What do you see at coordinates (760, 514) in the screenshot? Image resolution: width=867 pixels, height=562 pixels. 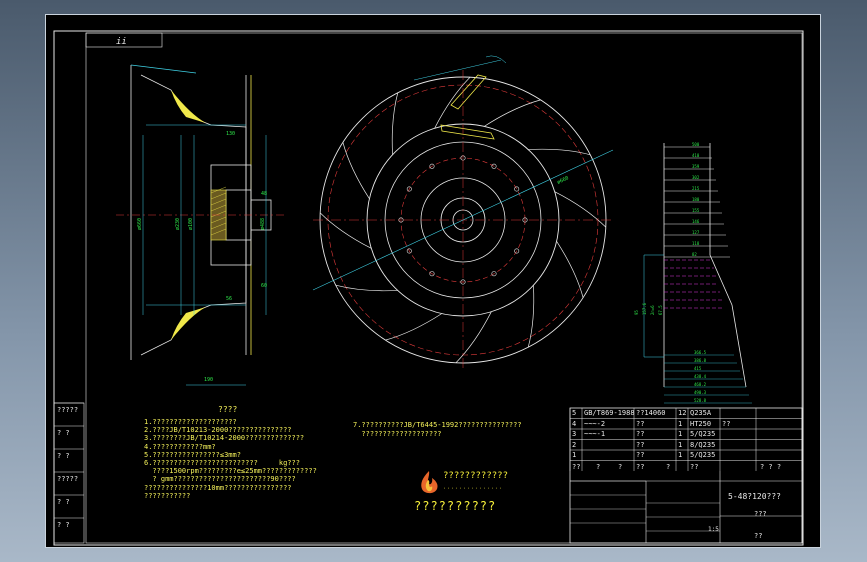 I see `title-material-cell: ???` at bounding box center [760, 514].